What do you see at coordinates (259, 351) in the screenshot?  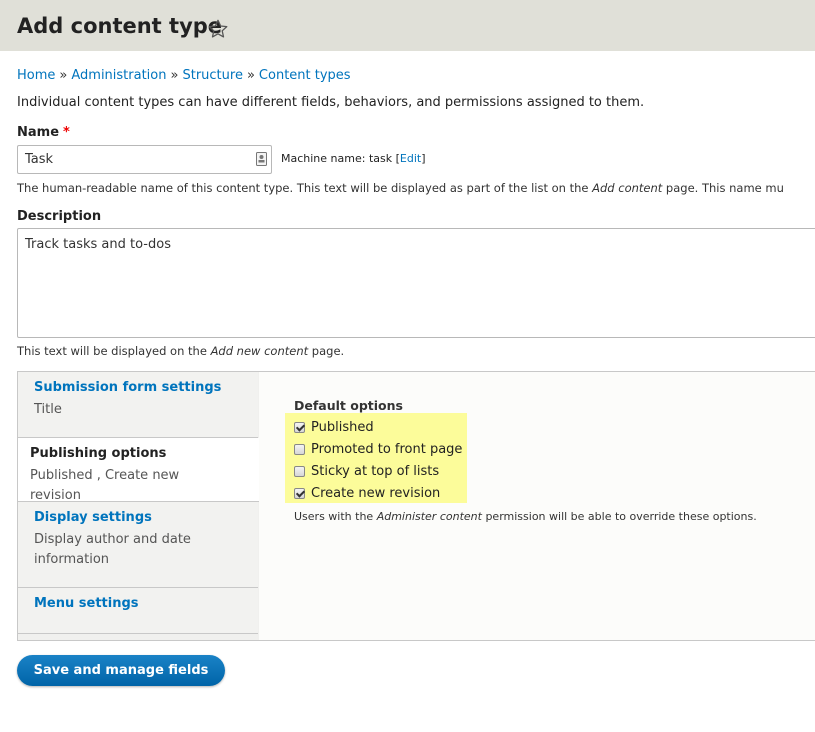 I see `description-help-em: Add new content` at bounding box center [259, 351].